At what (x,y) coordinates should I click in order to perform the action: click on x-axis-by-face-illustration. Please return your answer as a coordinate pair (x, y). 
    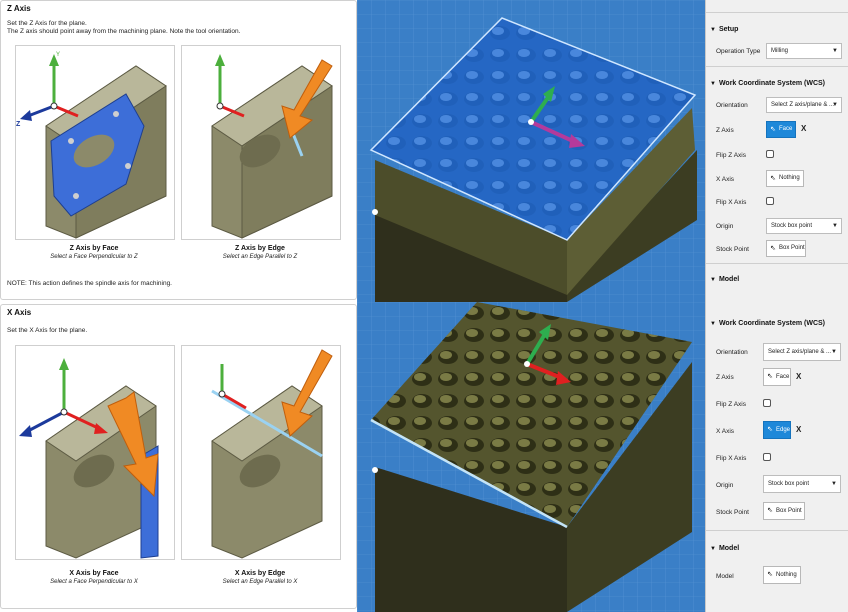
    Looking at the image, I should click on (95, 452).